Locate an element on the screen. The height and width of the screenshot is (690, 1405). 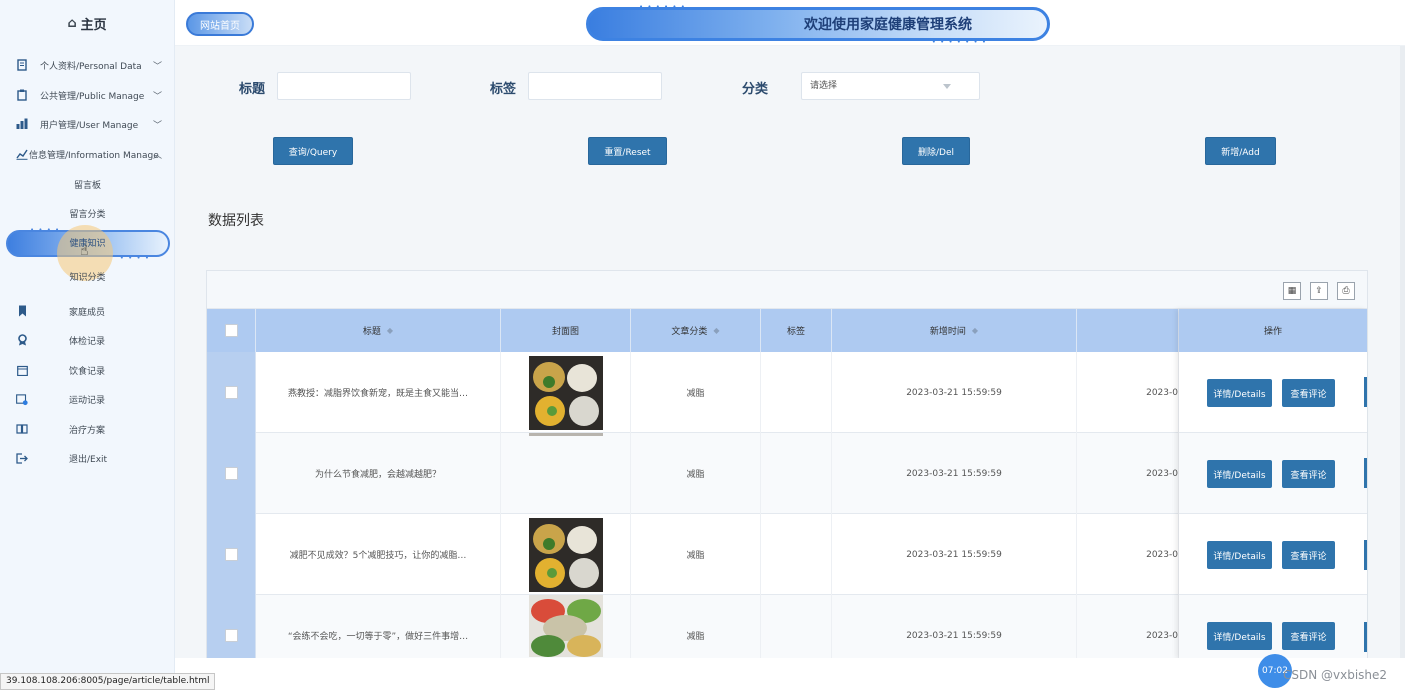
sidebar-item-label: 退出/Exit is located at coordinates (88, 459).